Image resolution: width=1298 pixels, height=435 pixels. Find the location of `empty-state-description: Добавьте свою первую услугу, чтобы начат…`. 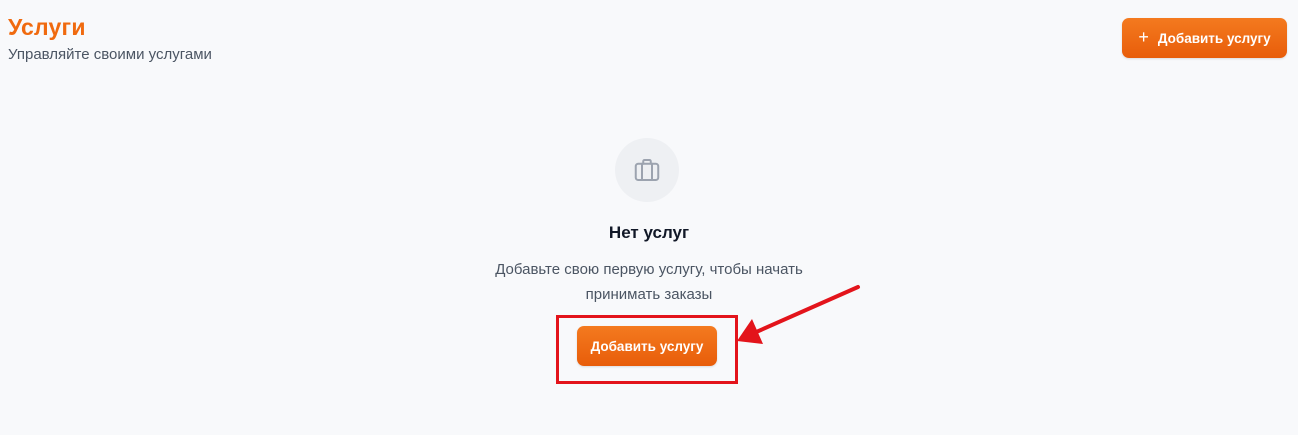

empty-state-description: Добавьте свою первую услугу, чтобы начат… is located at coordinates (649, 282).